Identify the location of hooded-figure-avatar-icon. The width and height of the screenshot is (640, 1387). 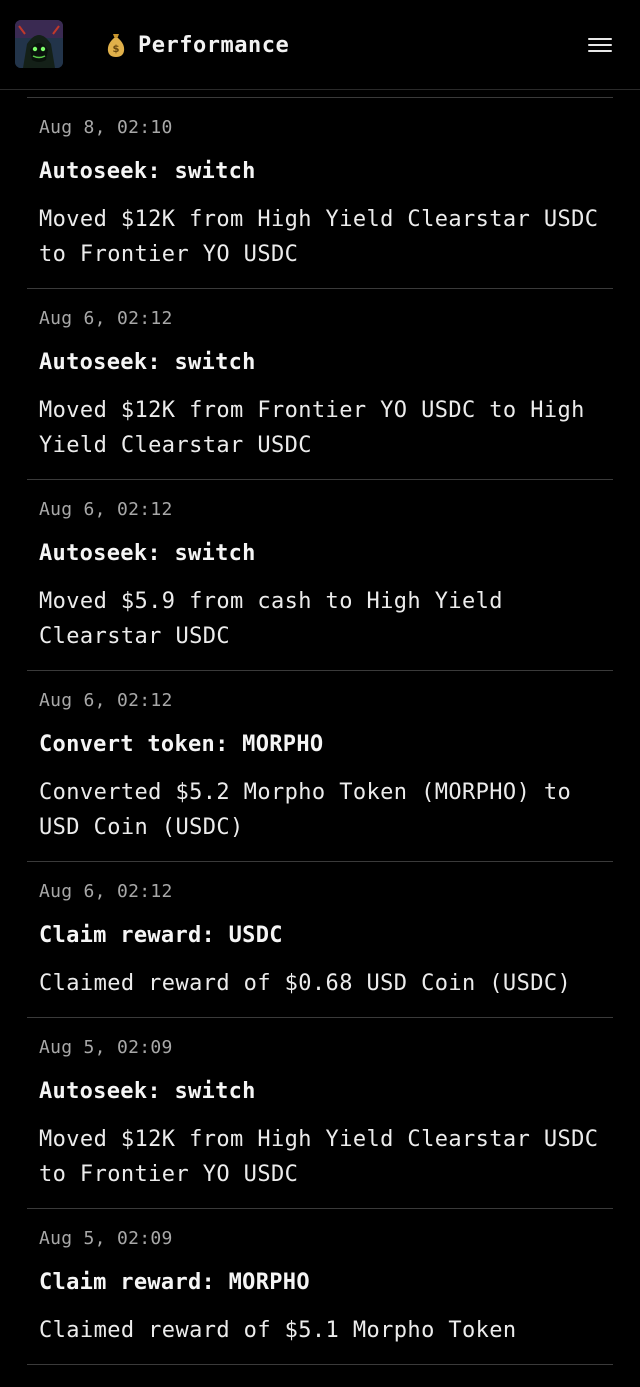
(39, 44).